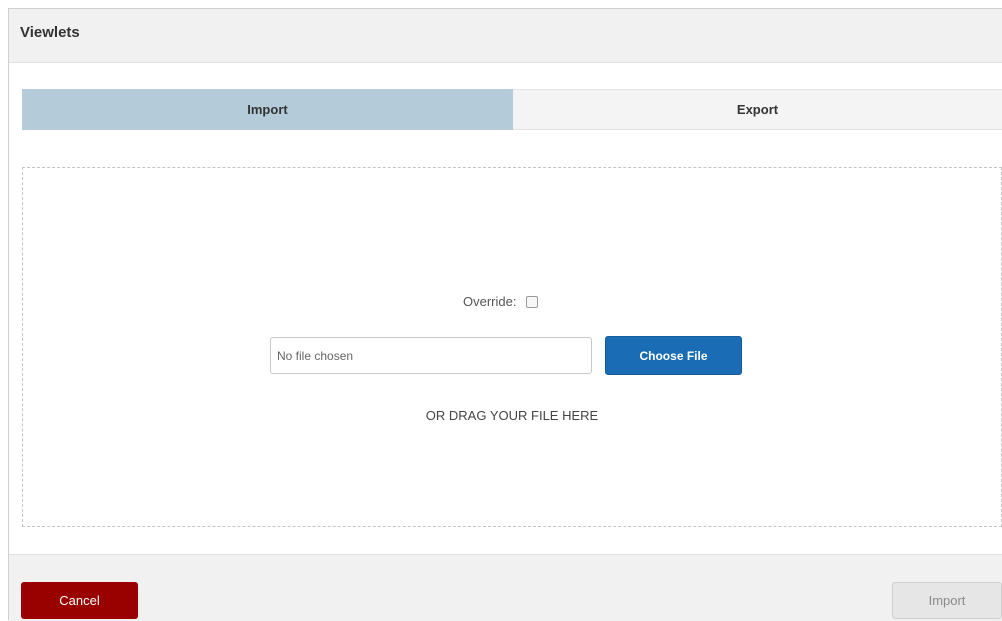 The width and height of the screenshot is (1002, 621). Describe the element at coordinates (490, 301) in the screenshot. I see `override-label: Override:` at that location.